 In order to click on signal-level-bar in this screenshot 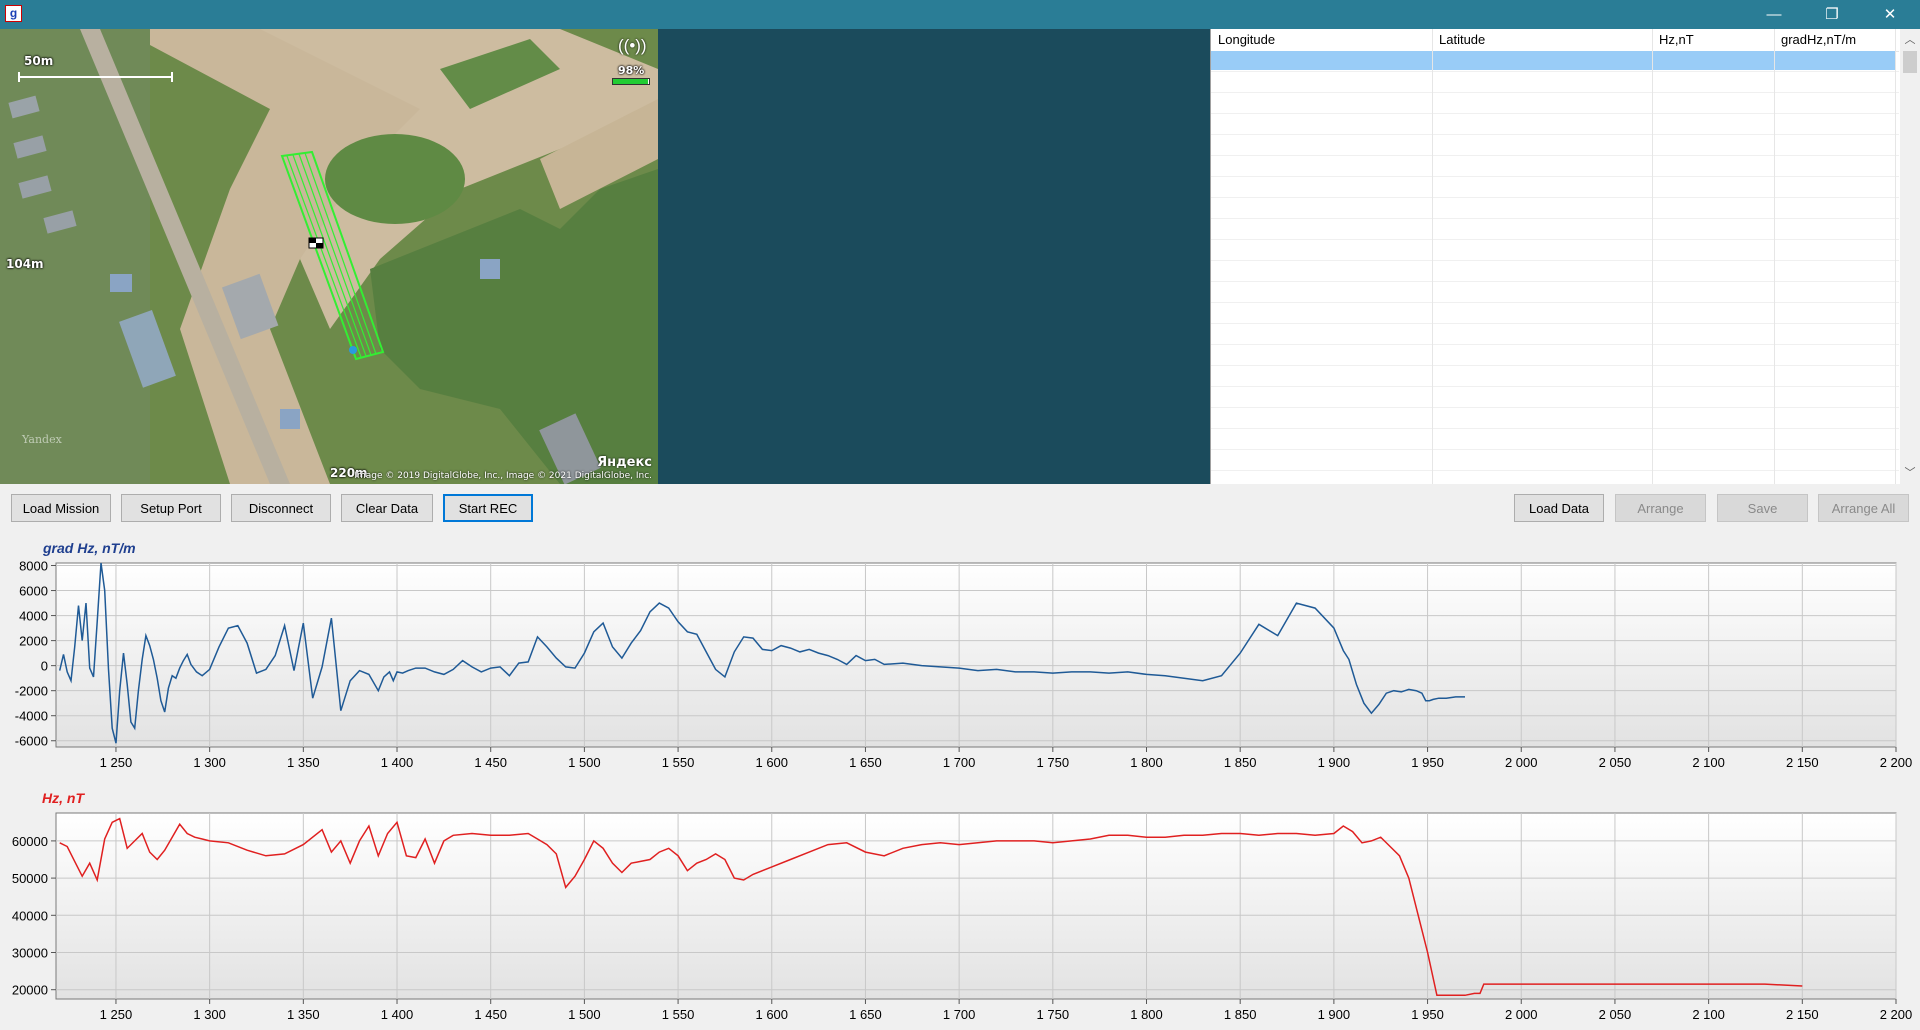, I will do `click(631, 81)`.